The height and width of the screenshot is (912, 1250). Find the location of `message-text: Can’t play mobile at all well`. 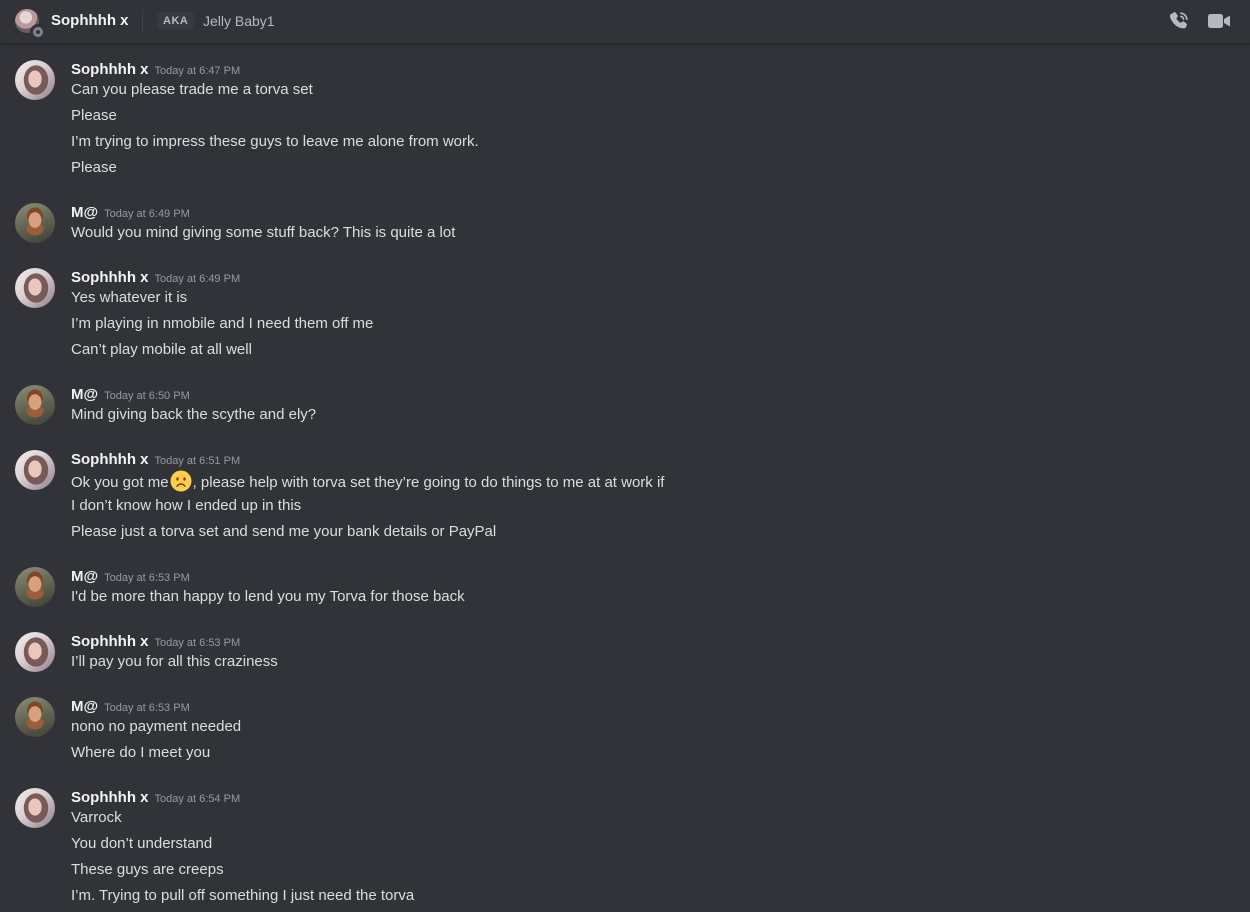

message-text: Can’t play mobile at all well is located at coordinates (161, 349).